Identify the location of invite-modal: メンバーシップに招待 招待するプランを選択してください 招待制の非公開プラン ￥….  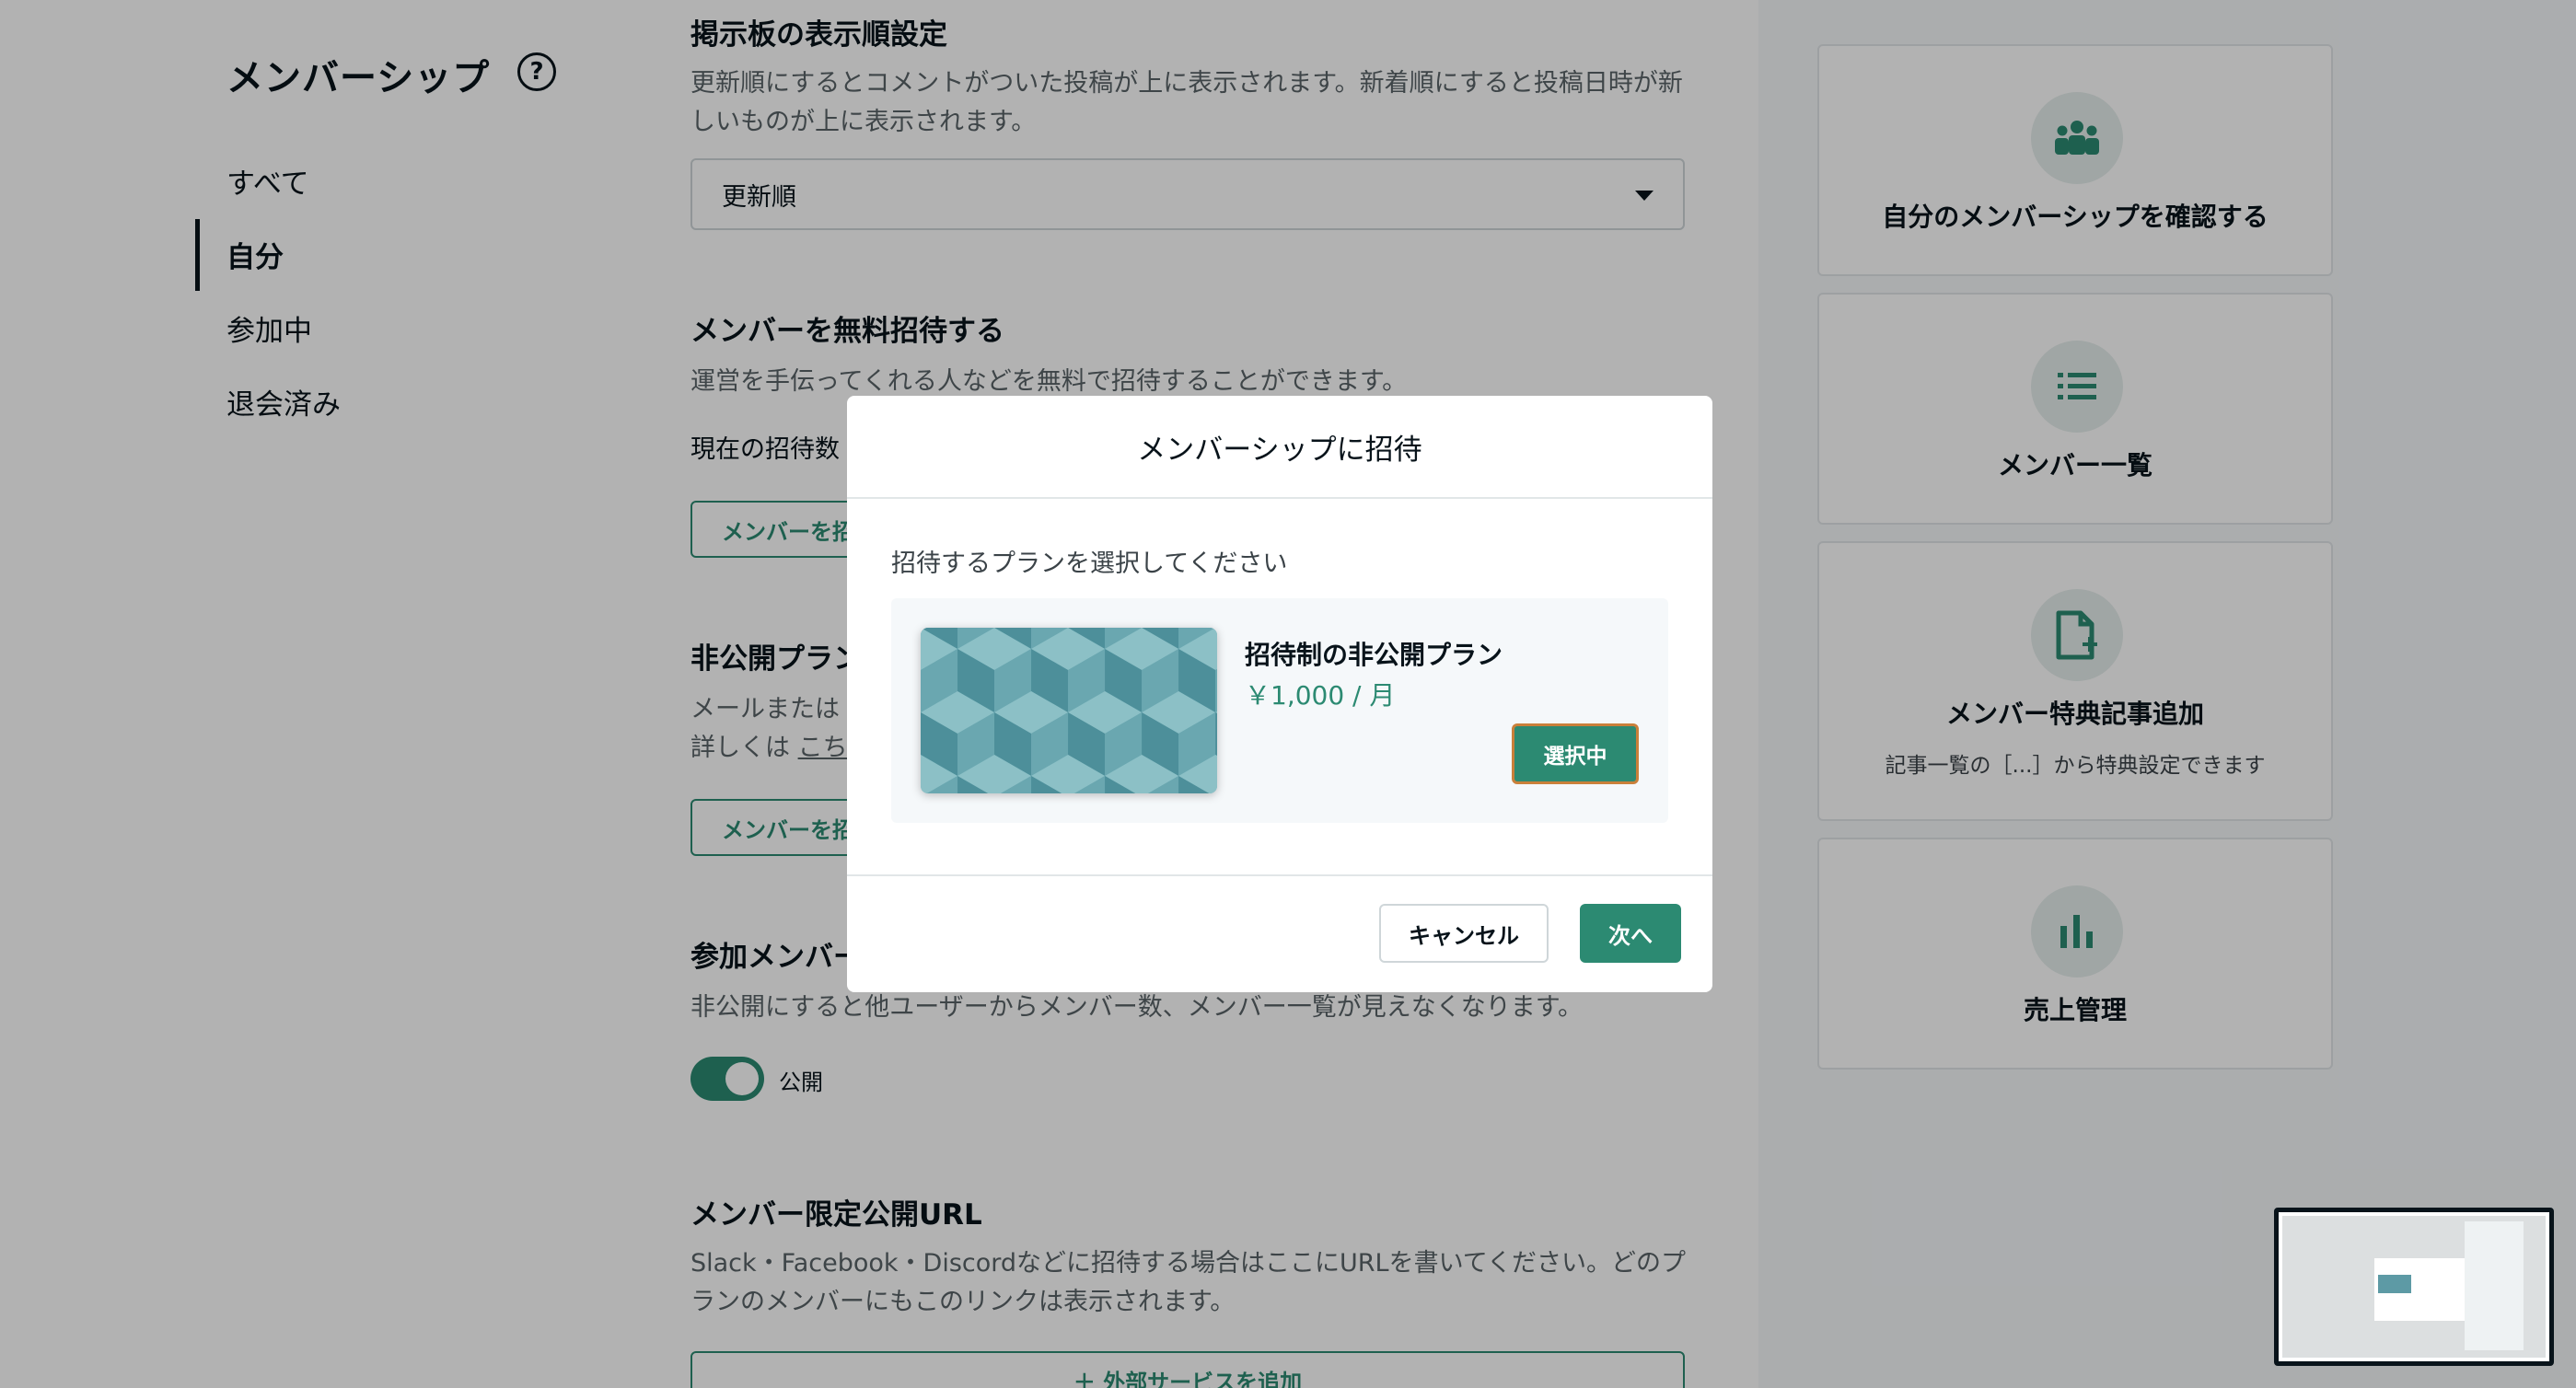
(1279, 694).